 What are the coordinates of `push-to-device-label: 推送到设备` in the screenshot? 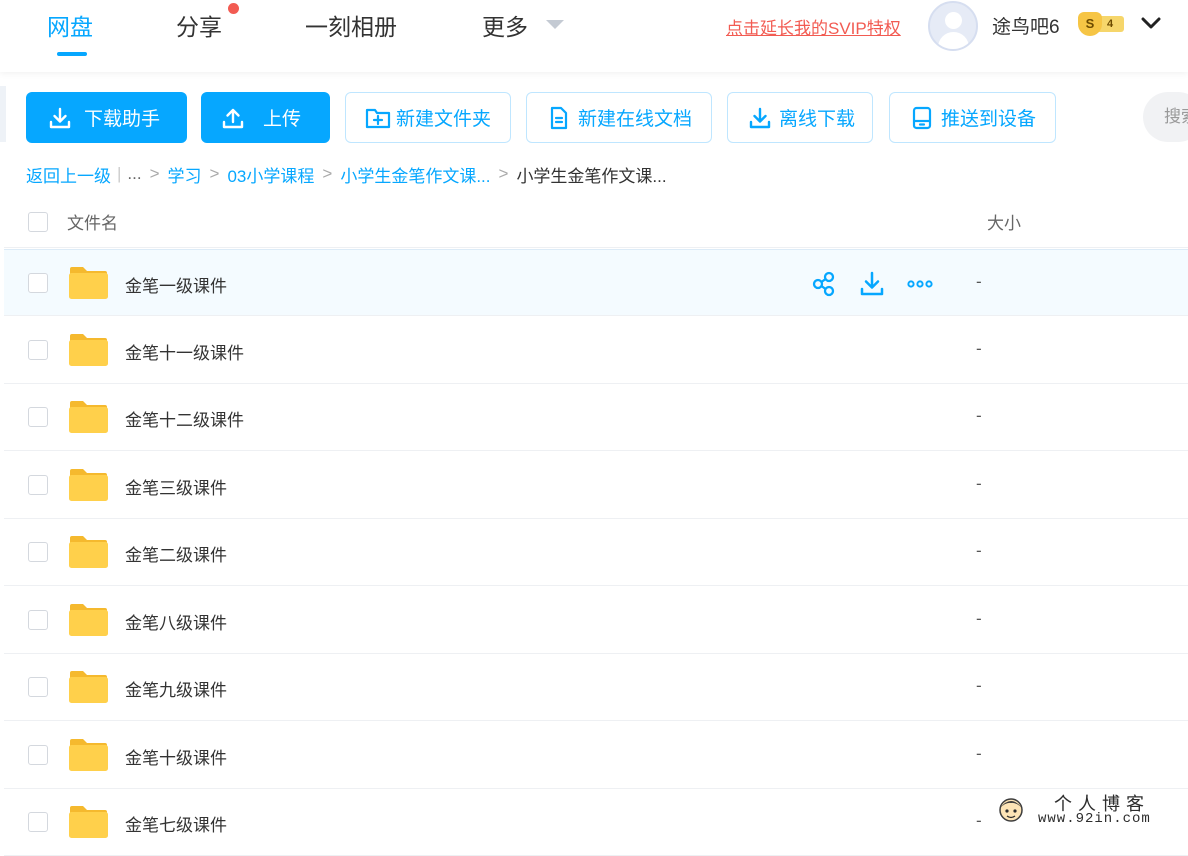 It's located at (989, 119).